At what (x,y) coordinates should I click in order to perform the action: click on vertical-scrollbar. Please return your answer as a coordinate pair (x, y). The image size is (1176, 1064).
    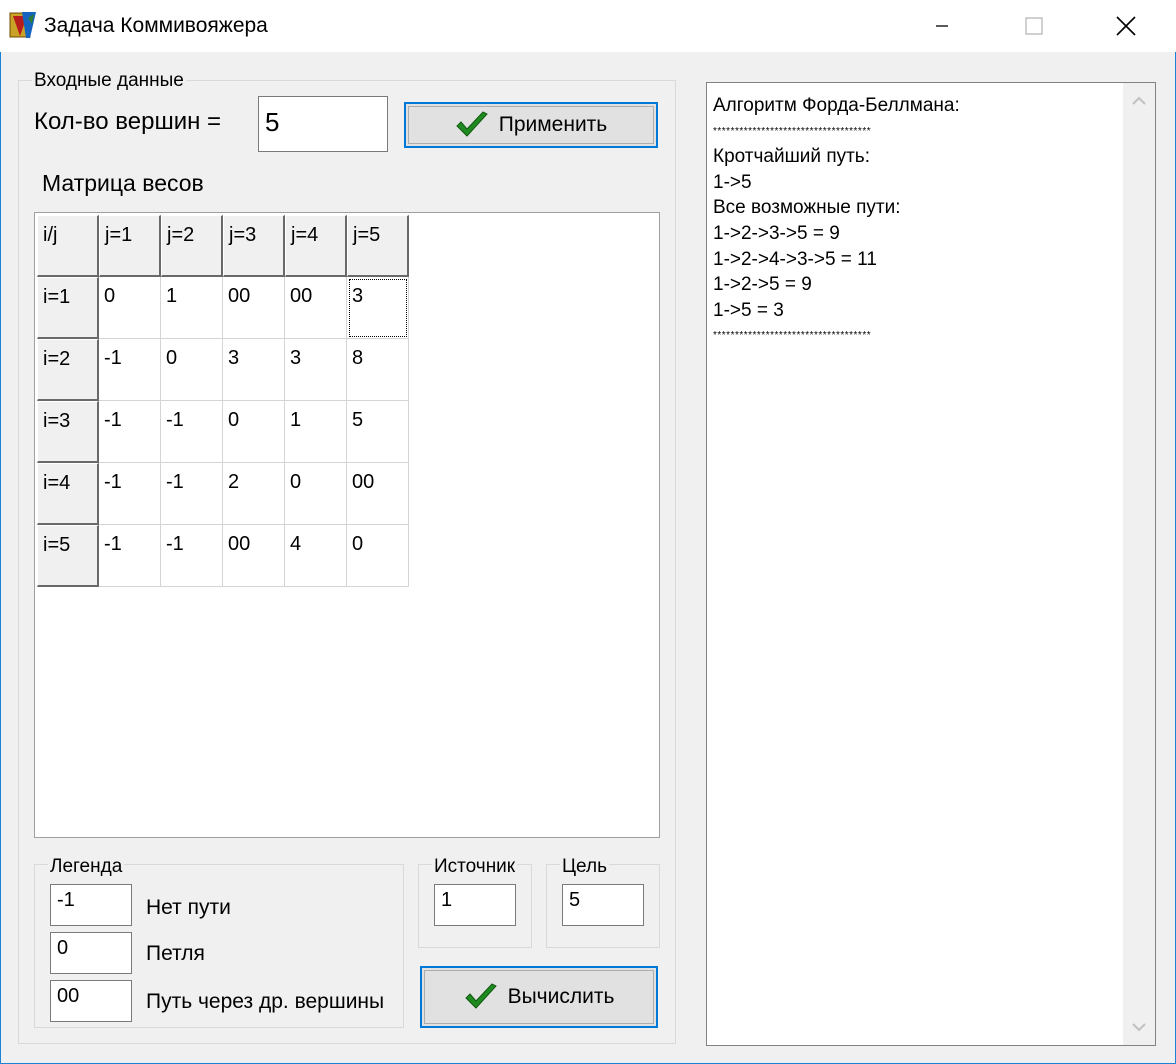
    Looking at the image, I should click on (1139, 564).